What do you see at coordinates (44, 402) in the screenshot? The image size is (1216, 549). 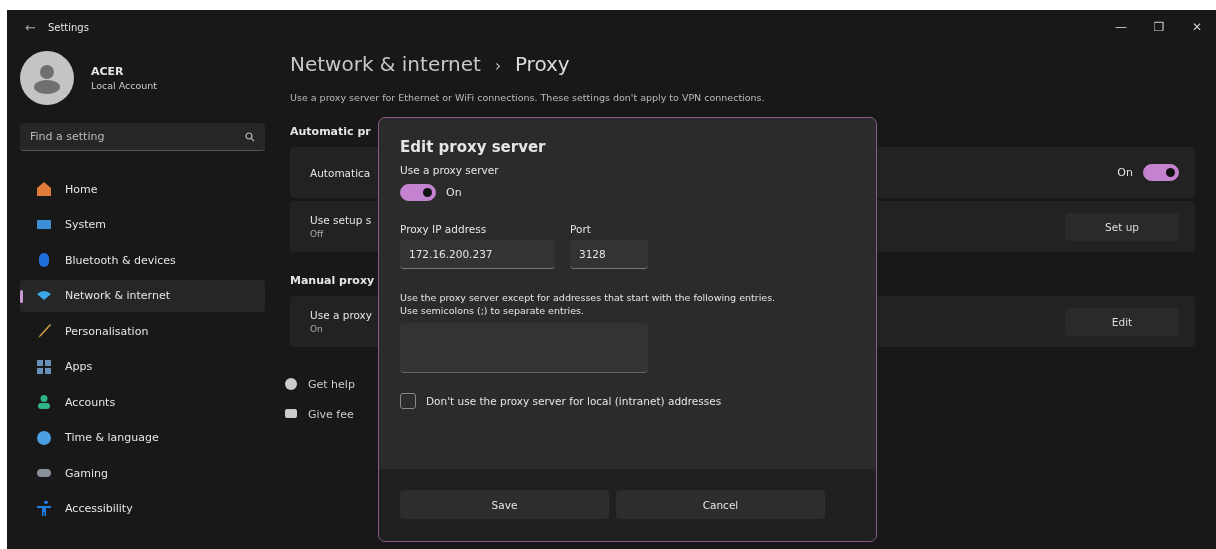 I see `person-icon` at bounding box center [44, 402].